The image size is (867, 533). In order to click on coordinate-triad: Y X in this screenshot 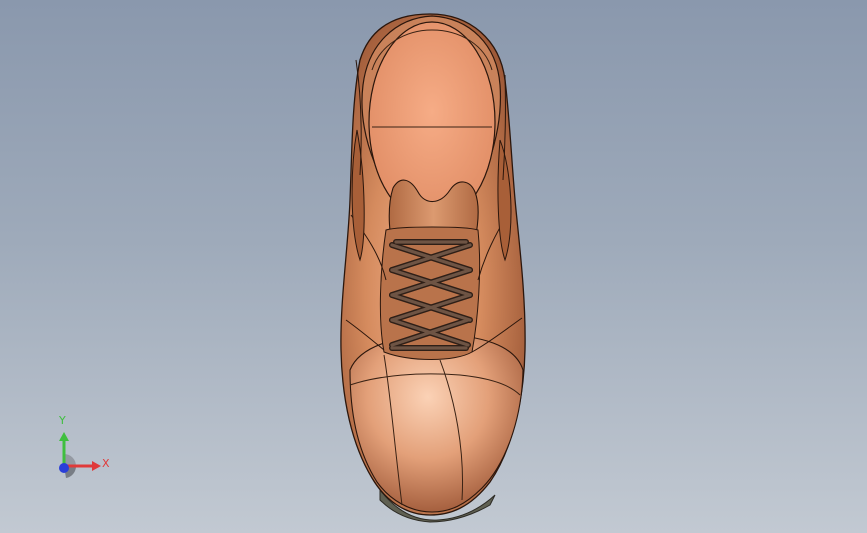, I will do `click(85, 448)`.